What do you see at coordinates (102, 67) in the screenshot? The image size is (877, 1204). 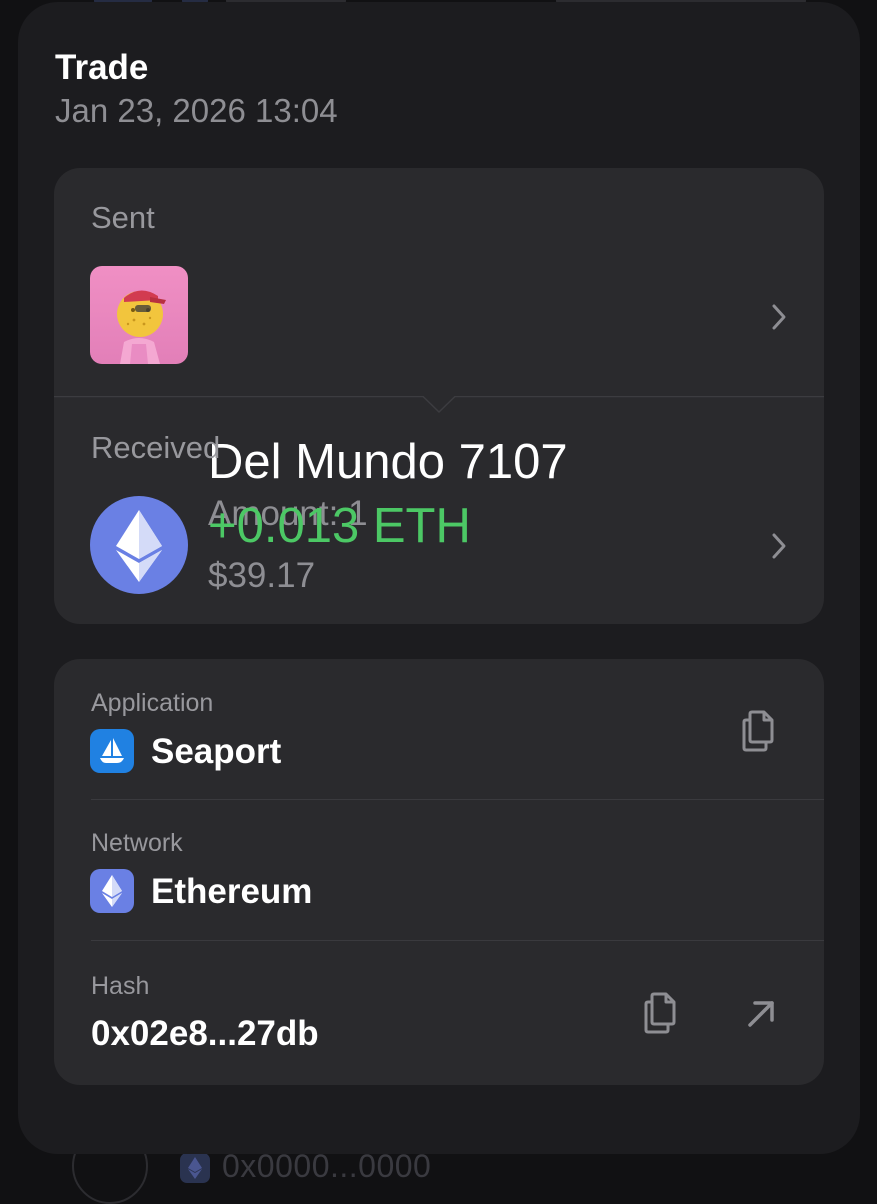 I see `page-title: Trade` at bounding box center [102, 67].